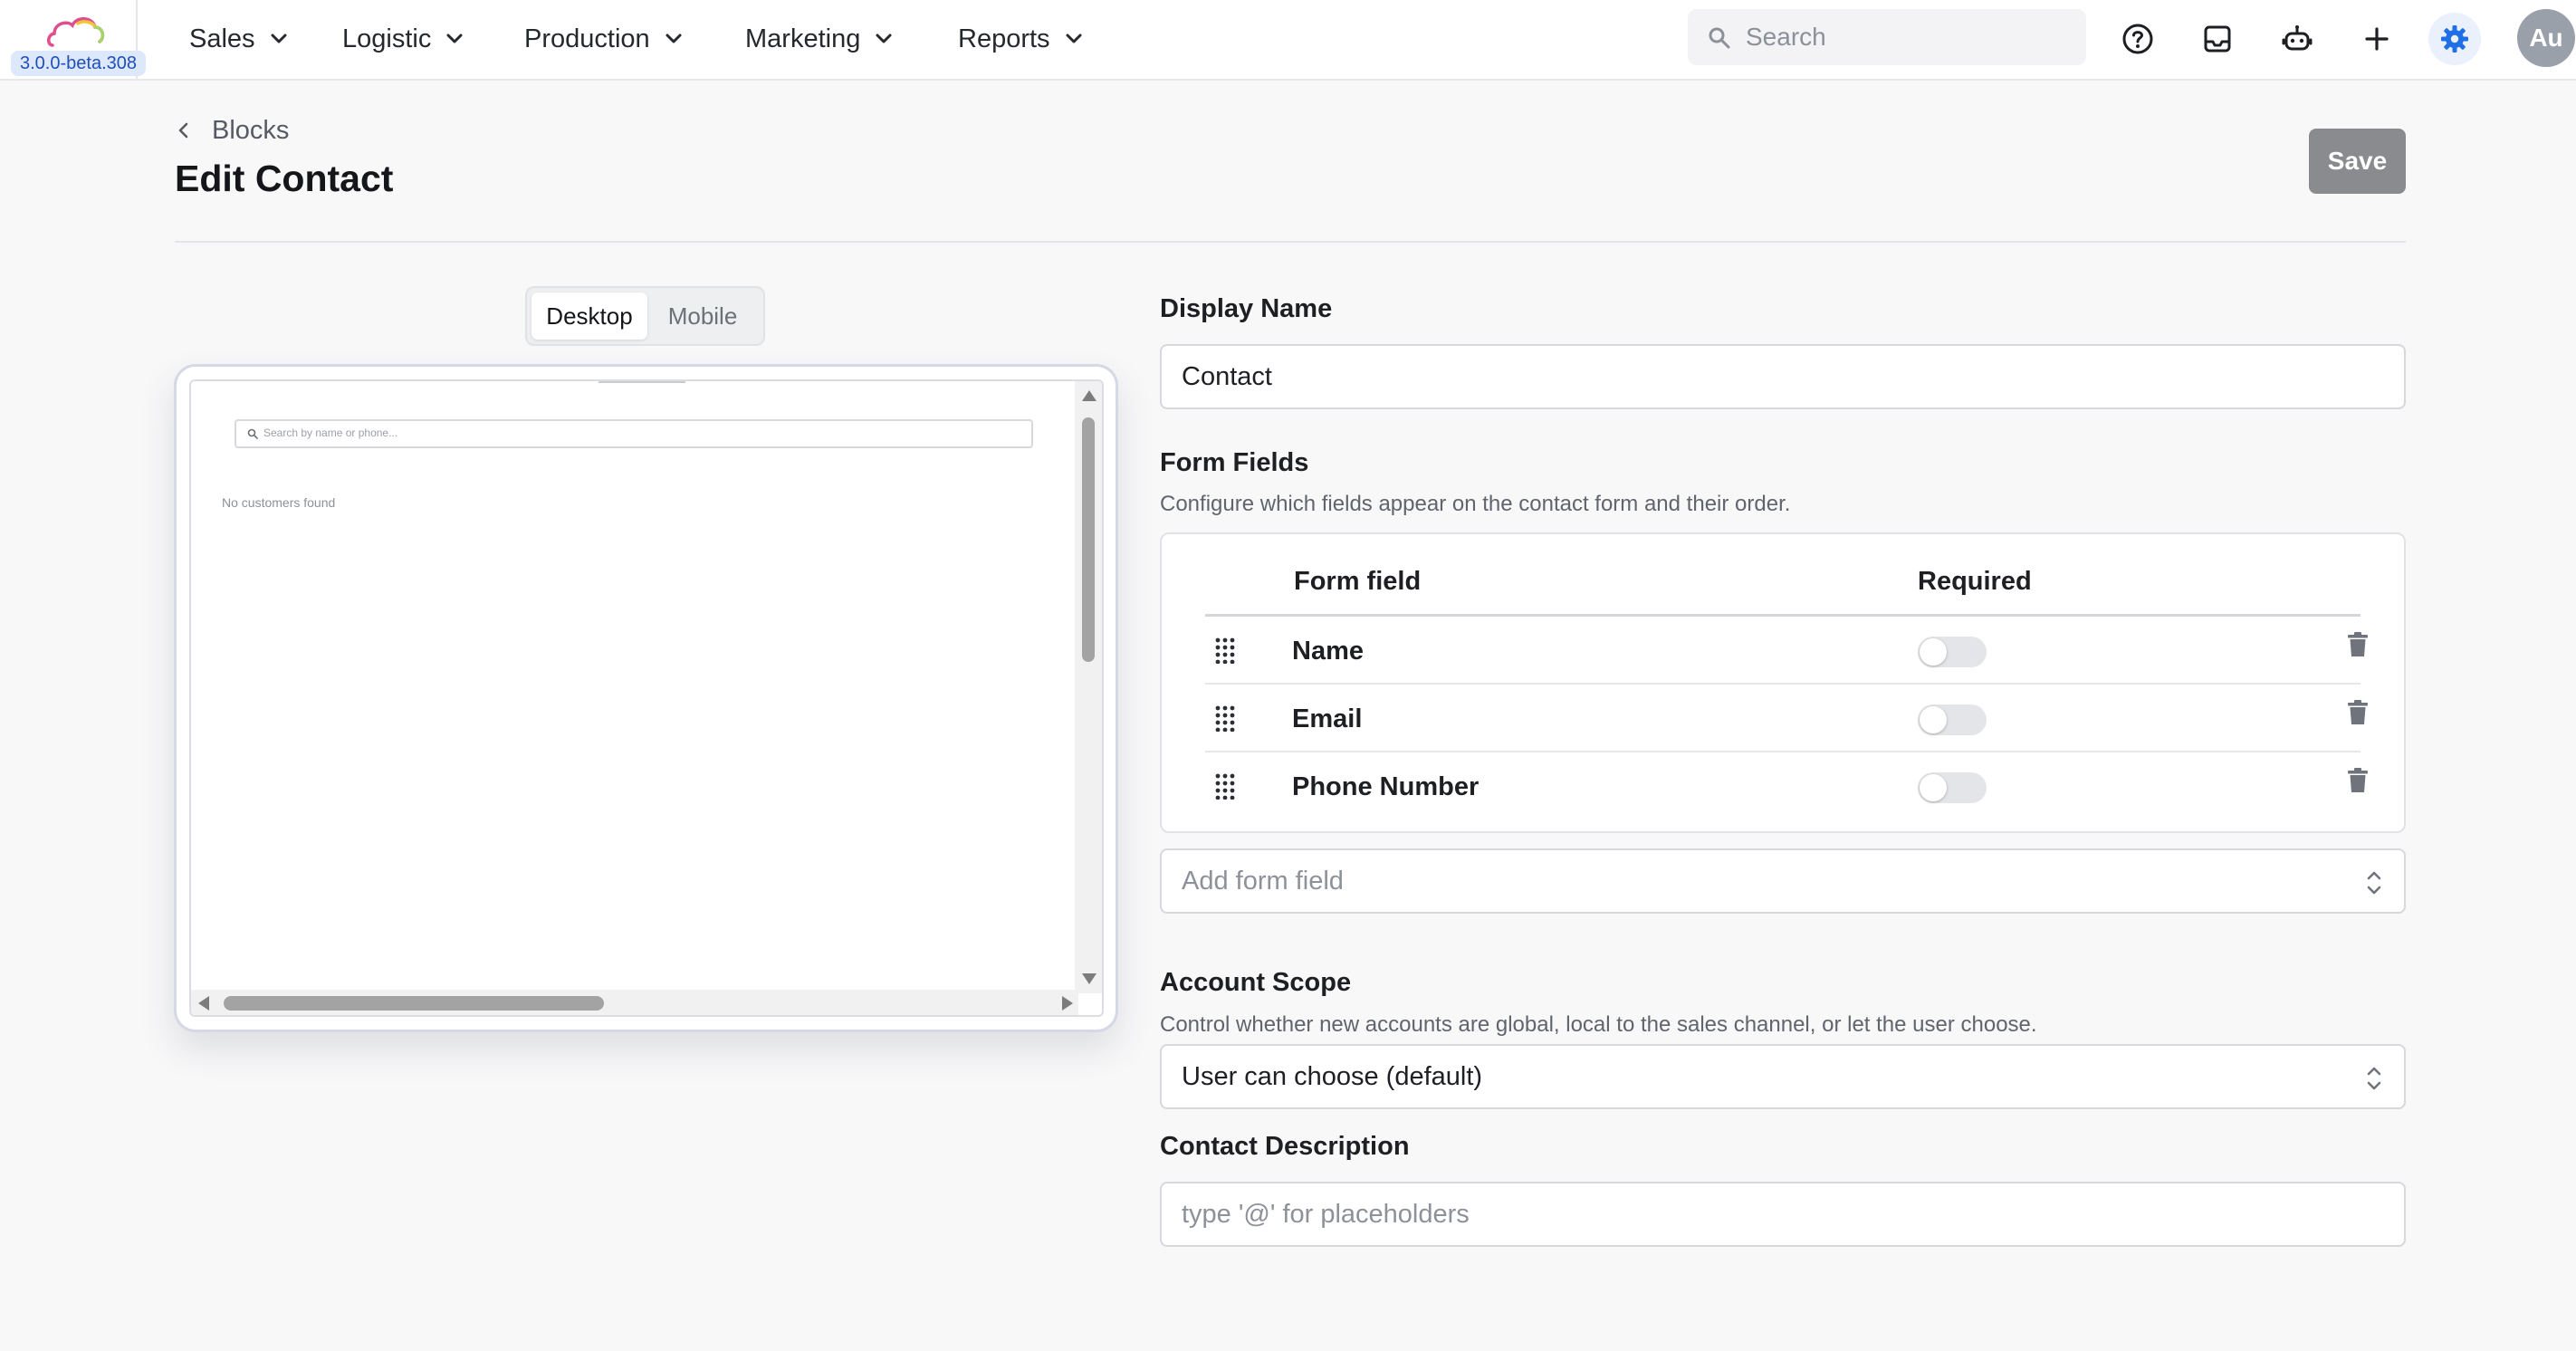 This screenshot has height=1351, width=2576. I want to click on preview-mode-toggle: Desktop Mobile, so click(645, 316).